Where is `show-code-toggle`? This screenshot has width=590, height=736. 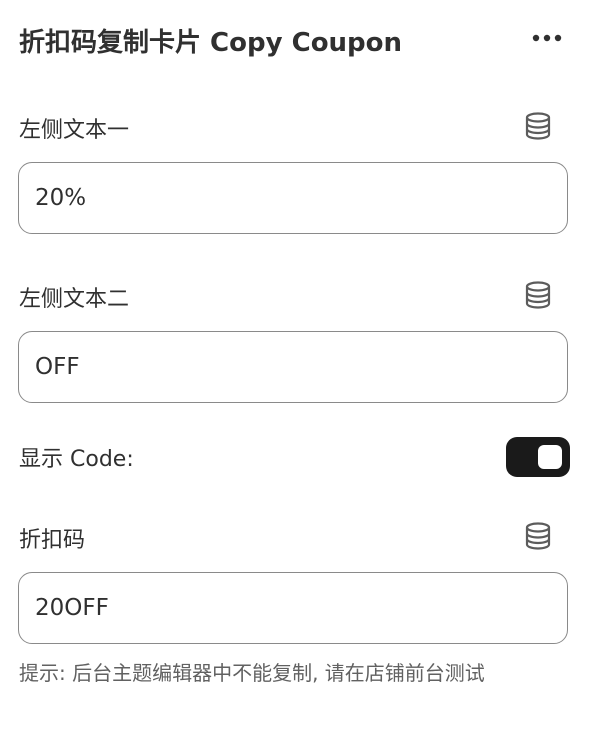
show-code-toggle is located at coordinates (538, 457).